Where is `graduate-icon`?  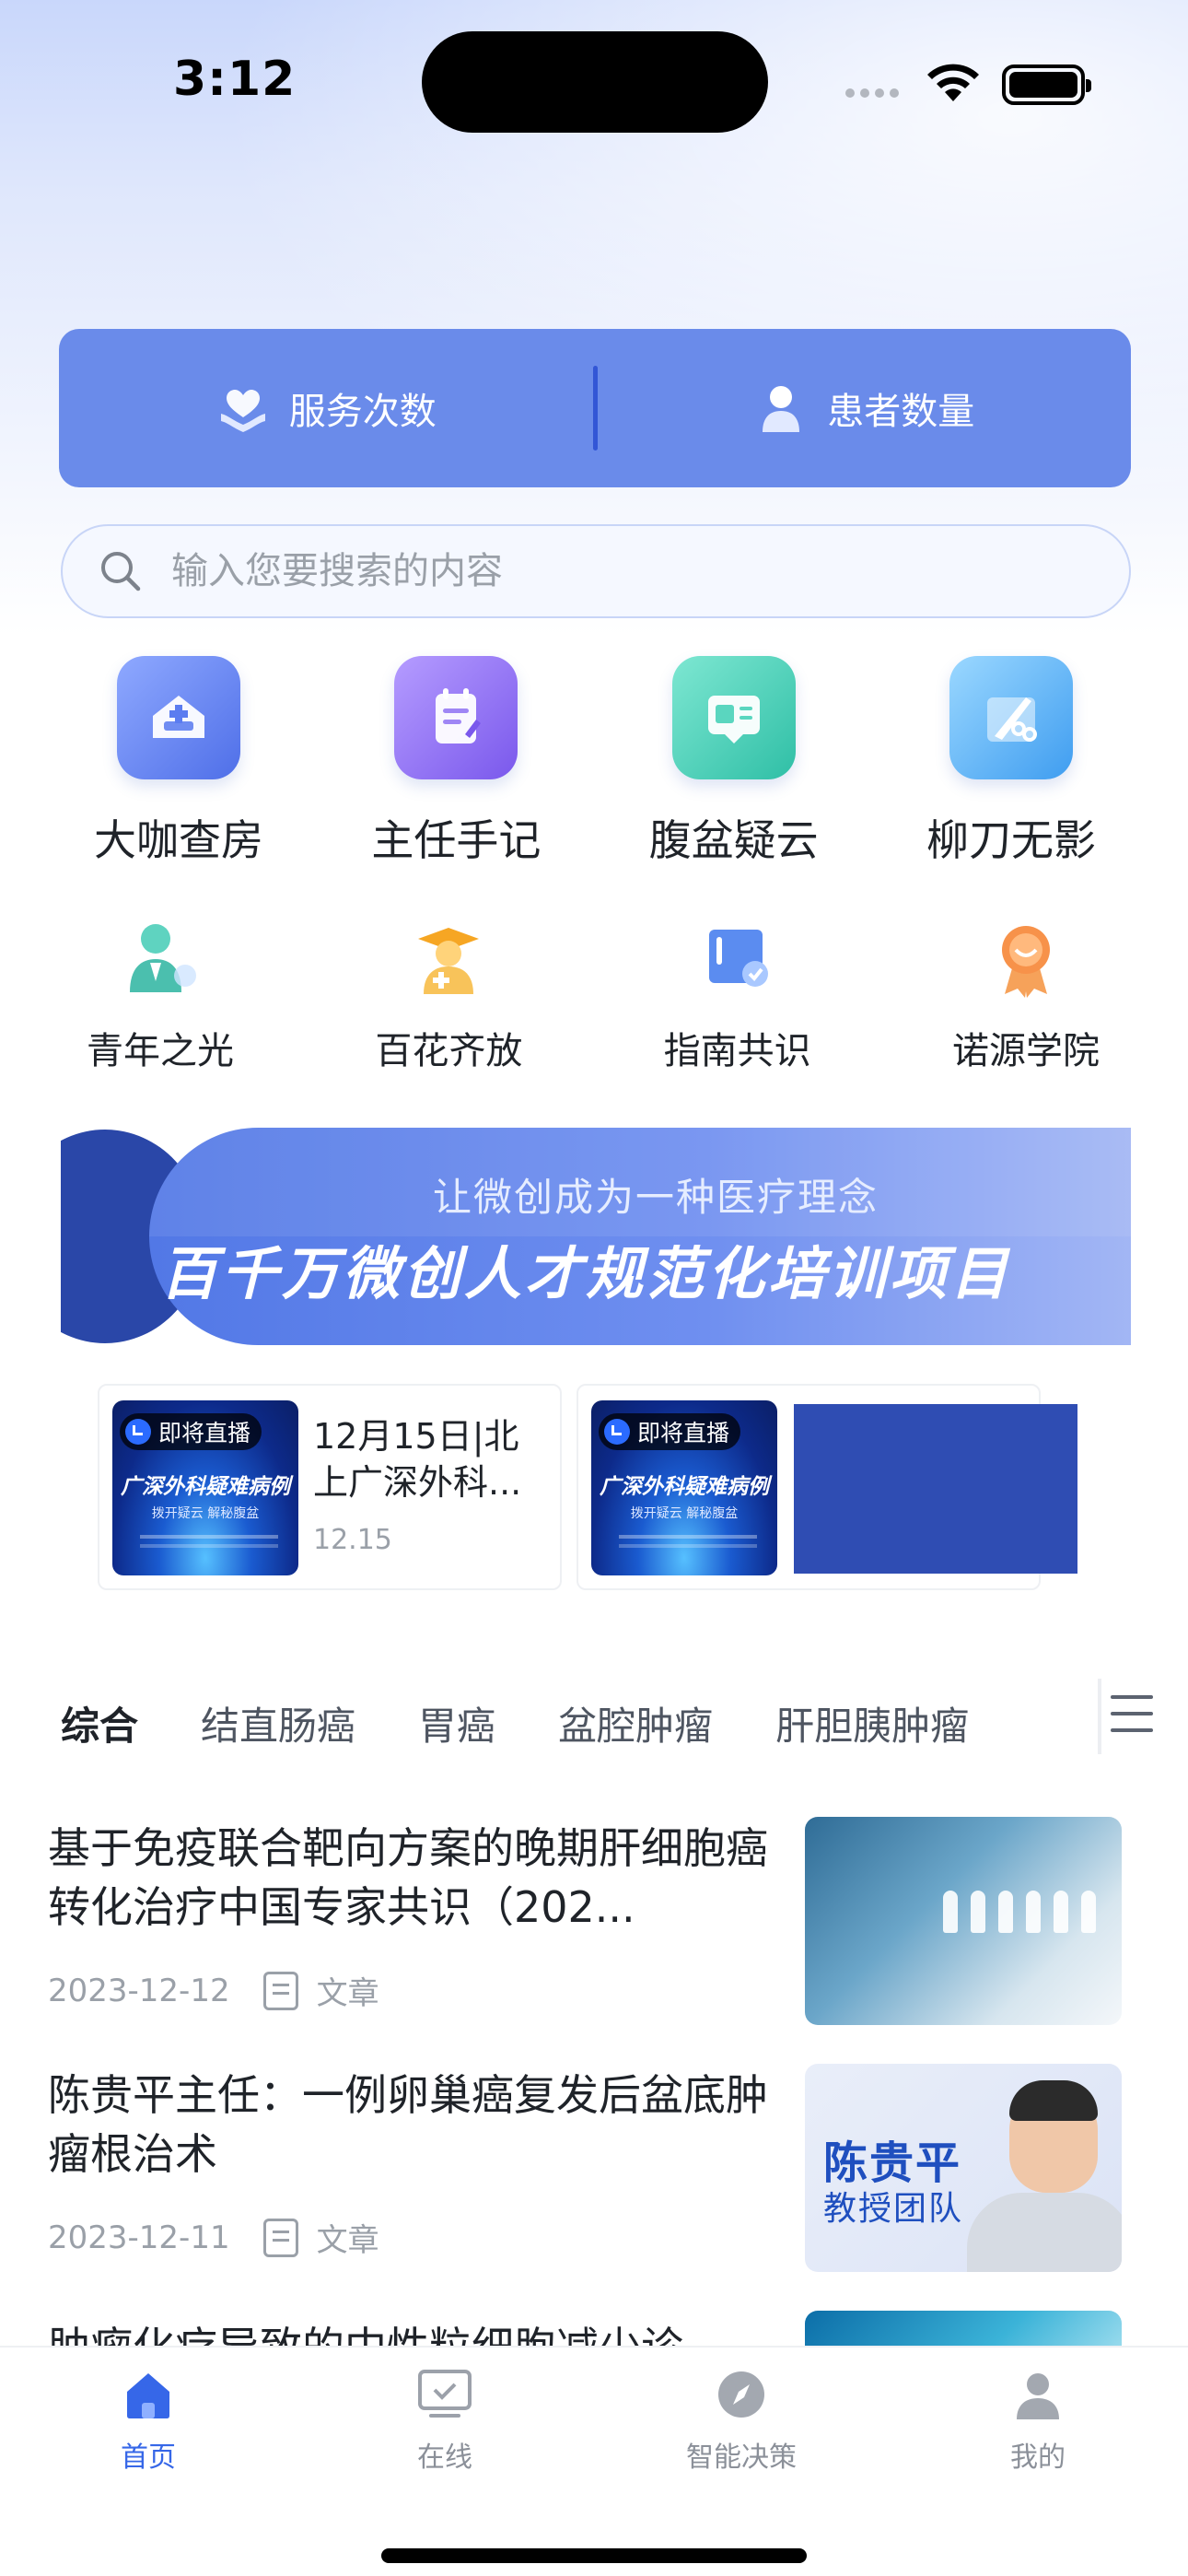 graduate-icon is located at coordinates (448, 958).